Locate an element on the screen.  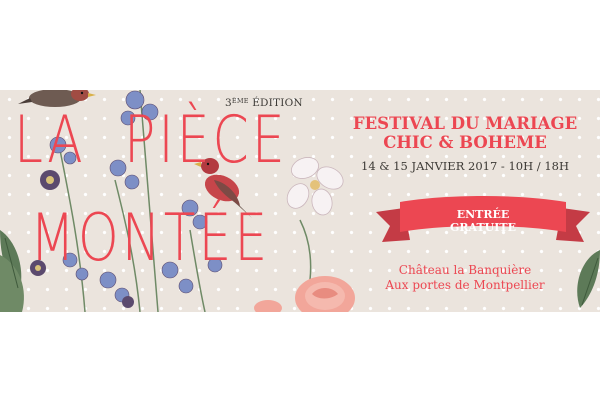
festival-line-1: FESTIVAL DU MARIAGE is located at coordinates (465, 123).